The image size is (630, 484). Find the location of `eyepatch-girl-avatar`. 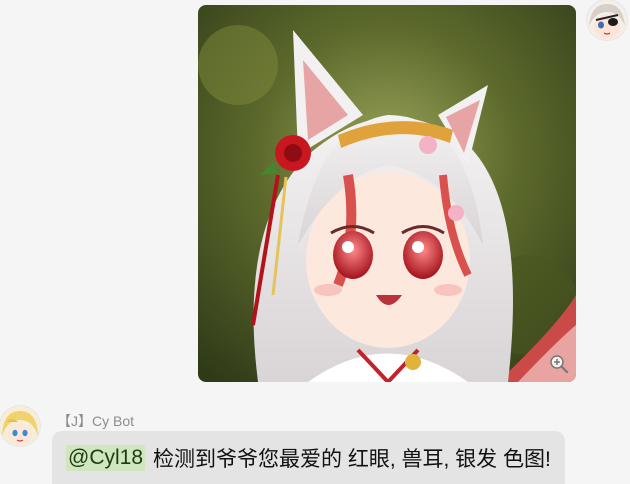

eyepatch-girl-avatar is located at coordinates (607, 20).